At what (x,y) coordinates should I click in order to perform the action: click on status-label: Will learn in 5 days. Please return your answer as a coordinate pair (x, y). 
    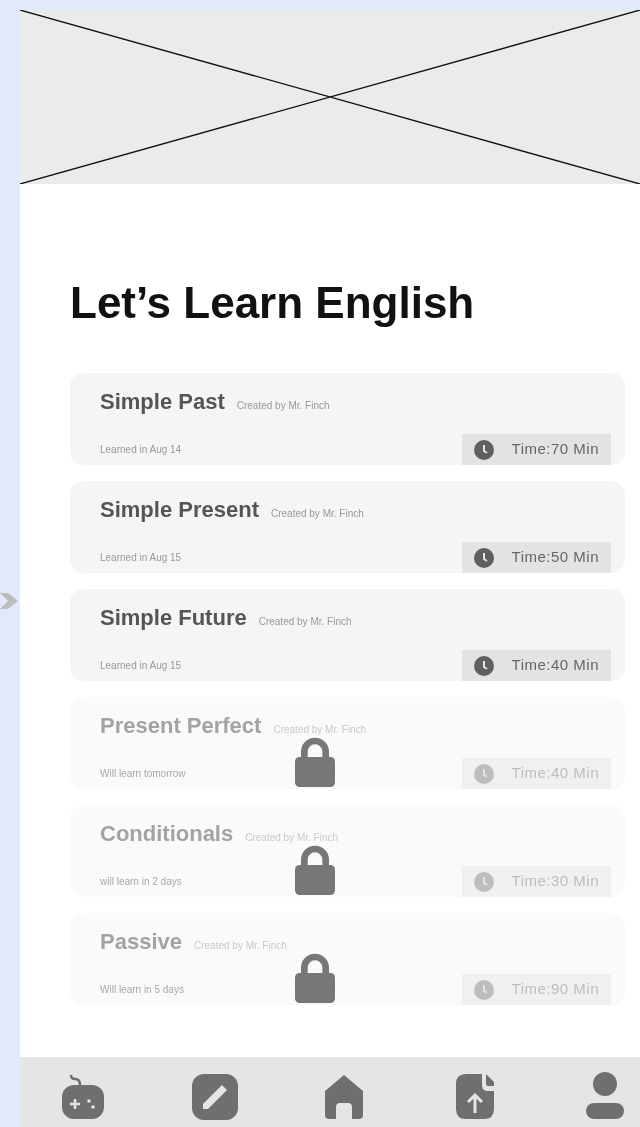
    Looking at the image, I should click on (142, 990).